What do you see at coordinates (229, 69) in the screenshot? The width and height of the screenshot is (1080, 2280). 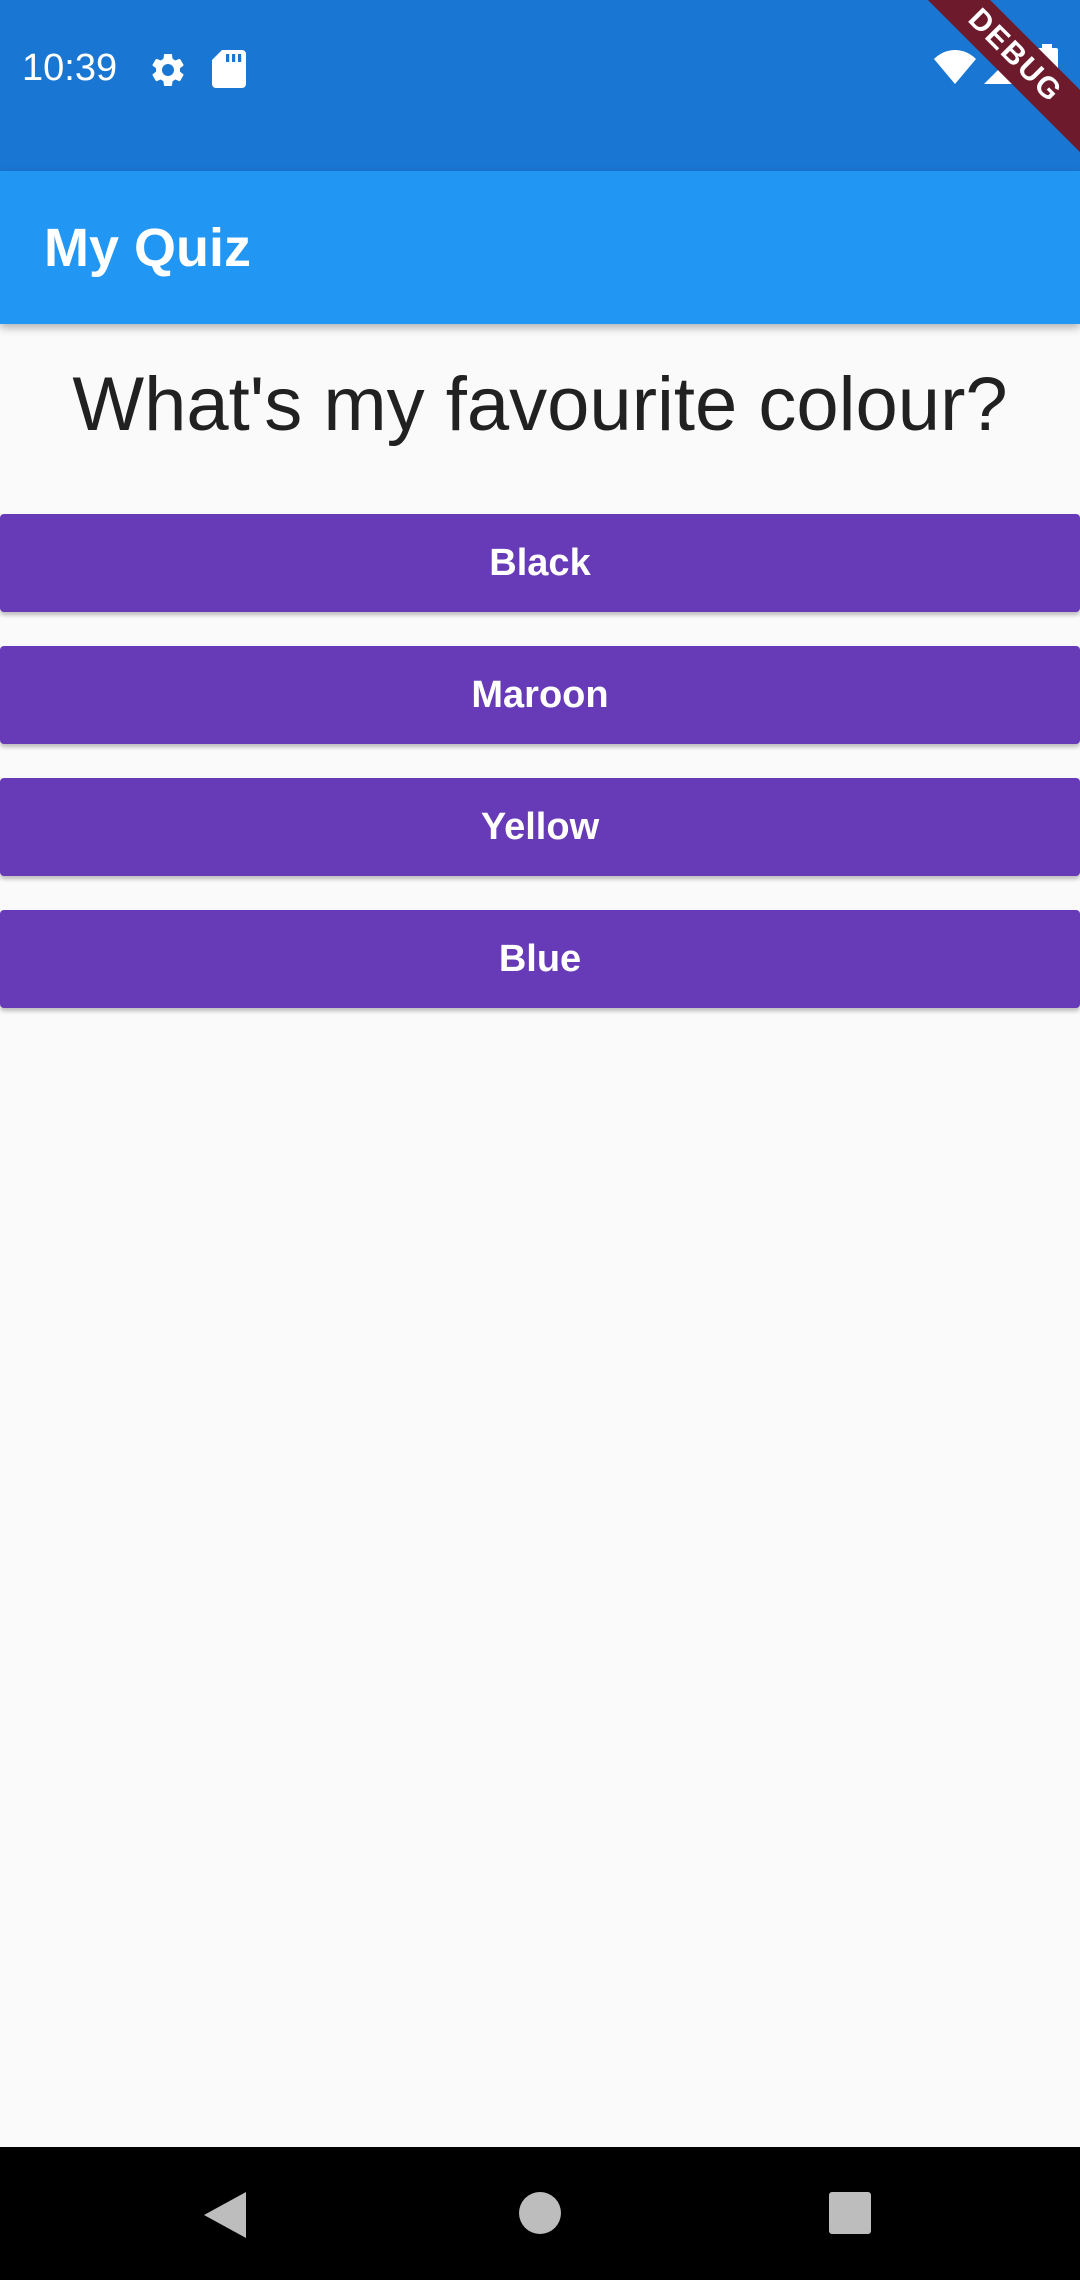 I see `sd-card-icon` at bounding box center [229, 69].